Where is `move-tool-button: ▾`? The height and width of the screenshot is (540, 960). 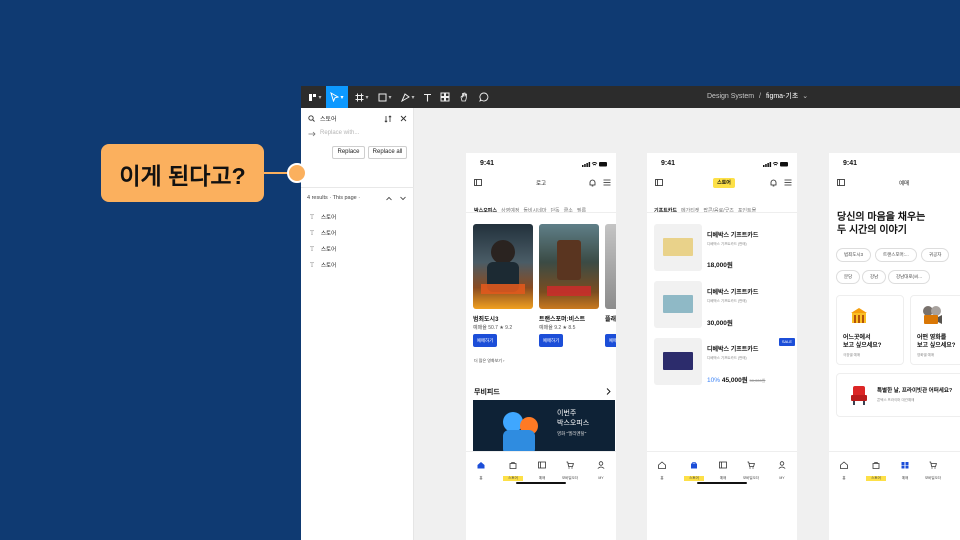
move-tool-button: ▾ is located at coordinates (337, 97).